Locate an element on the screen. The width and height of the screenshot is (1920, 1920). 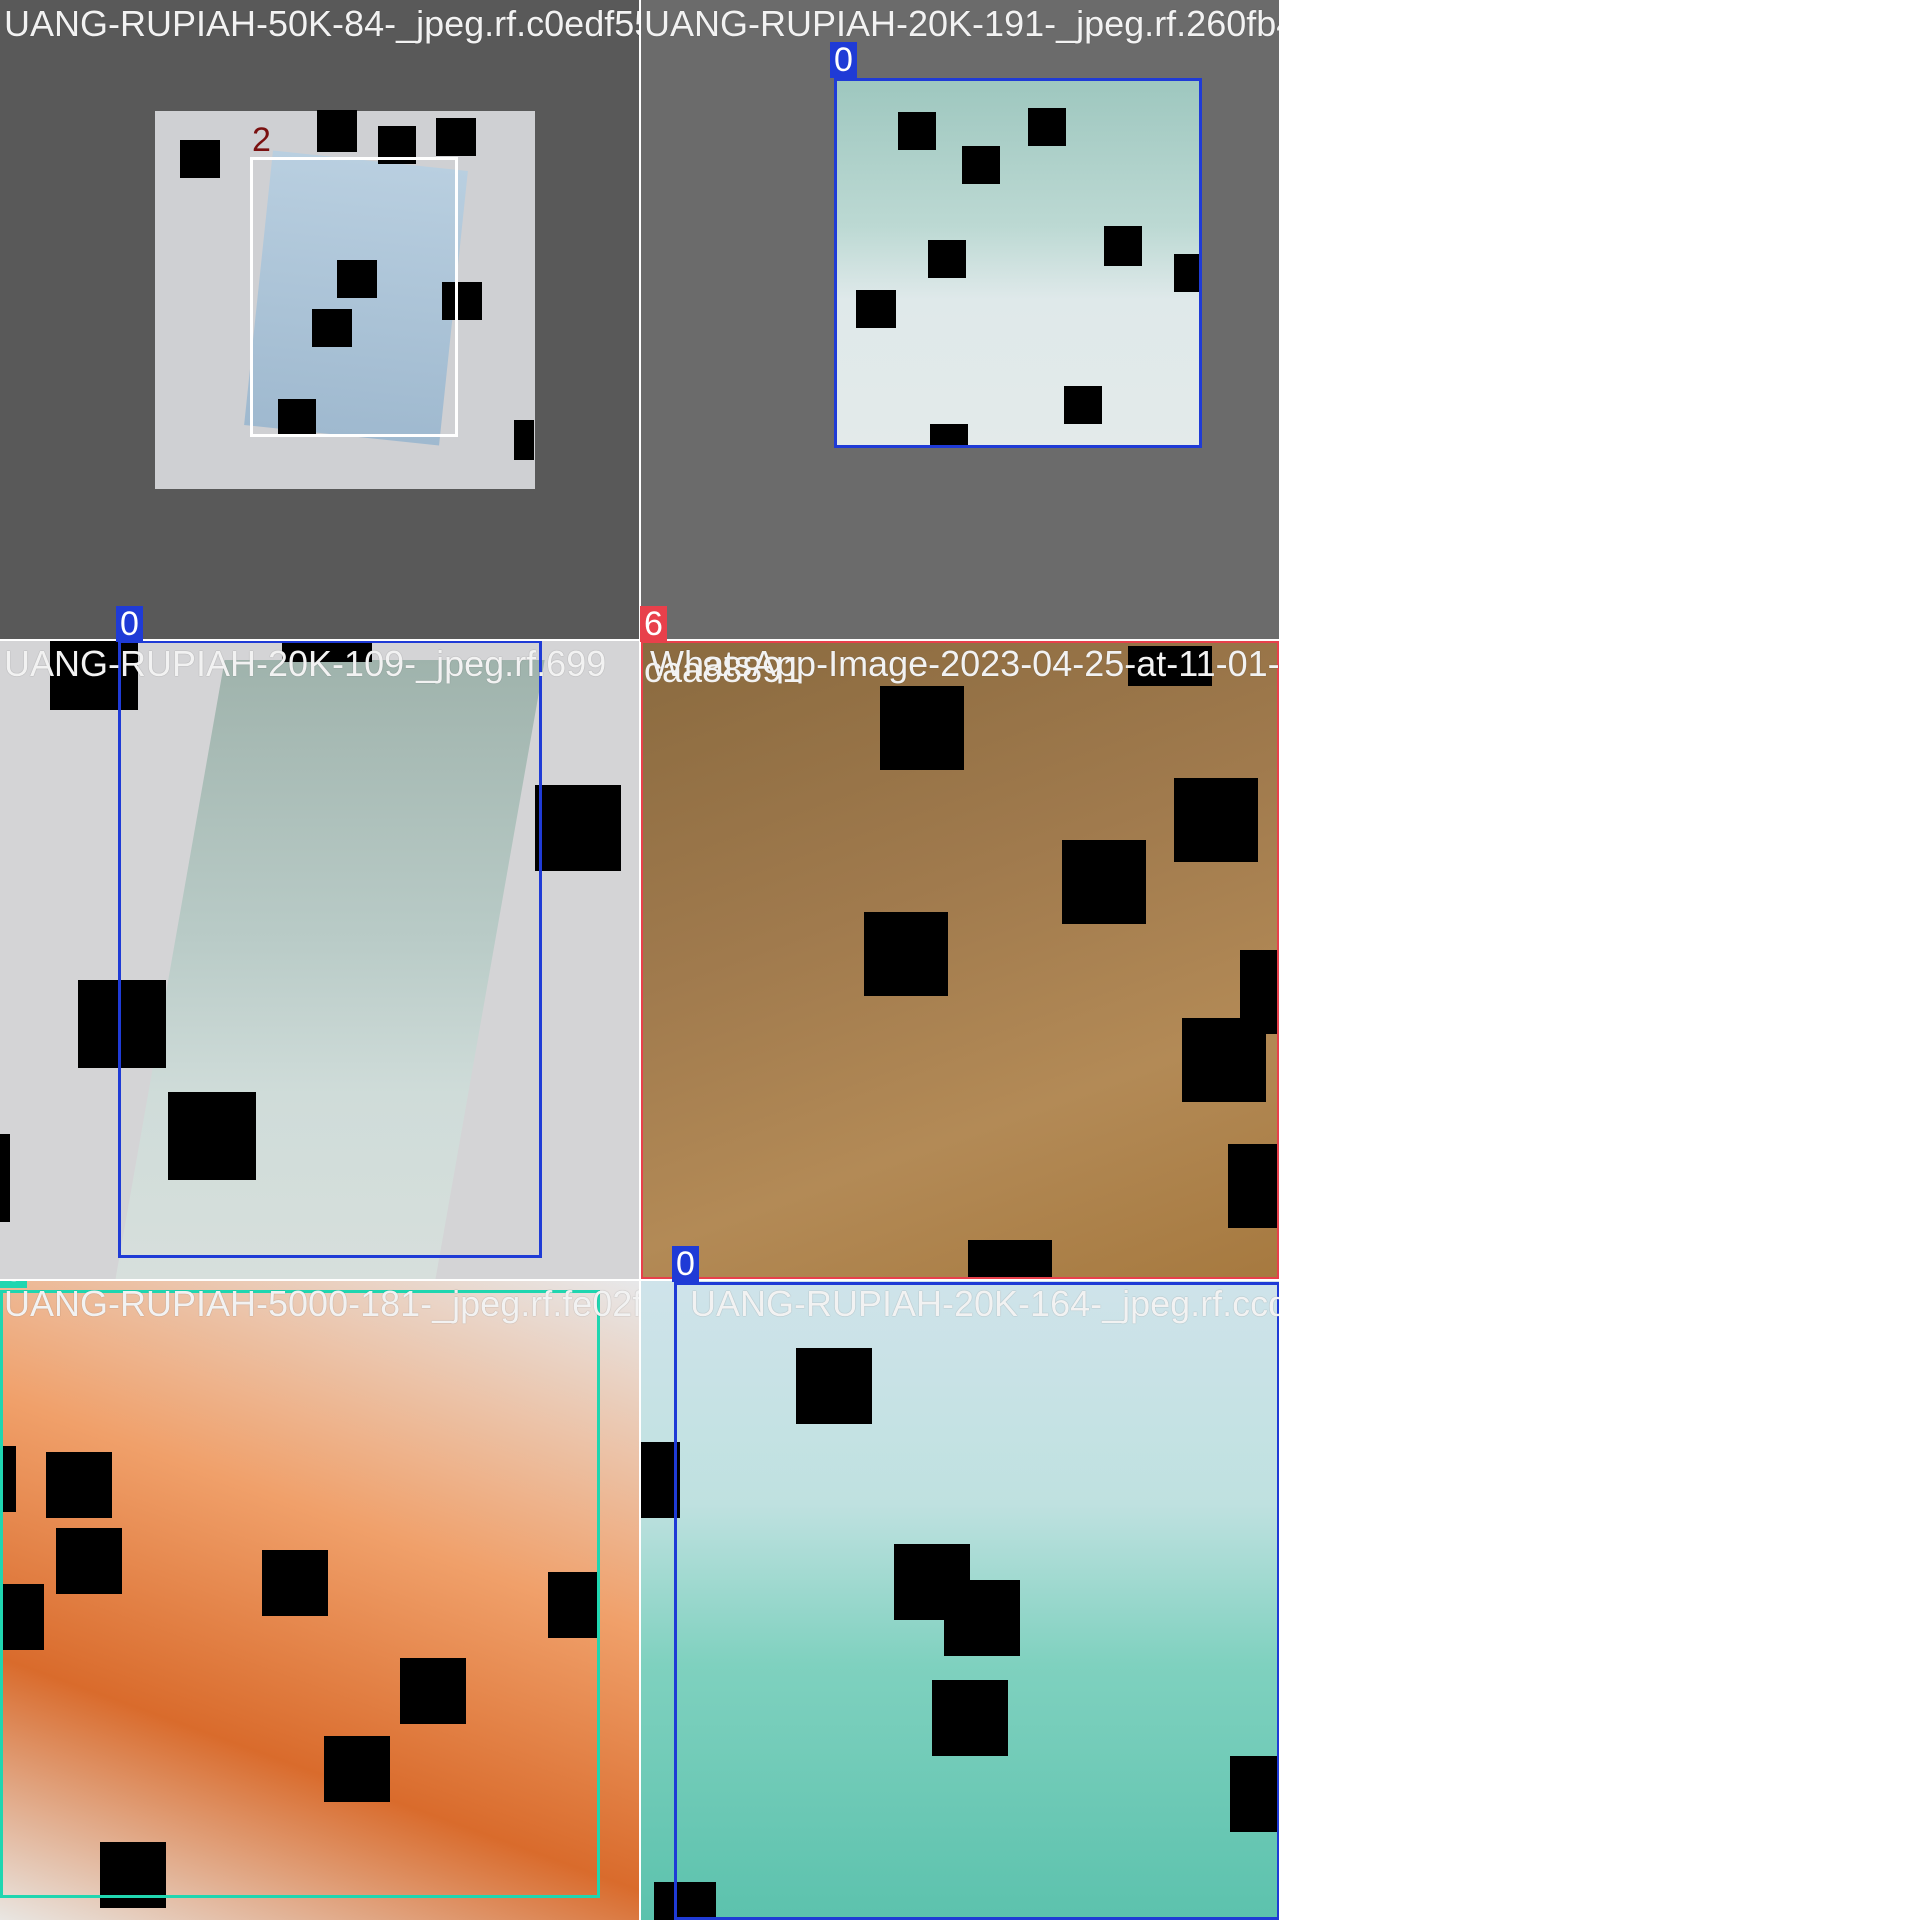
tile-filename: UANG-RUPIAH-20K-164-_jpeg.rf.ccd0068ab15 is located at coordinates (985, 1303).